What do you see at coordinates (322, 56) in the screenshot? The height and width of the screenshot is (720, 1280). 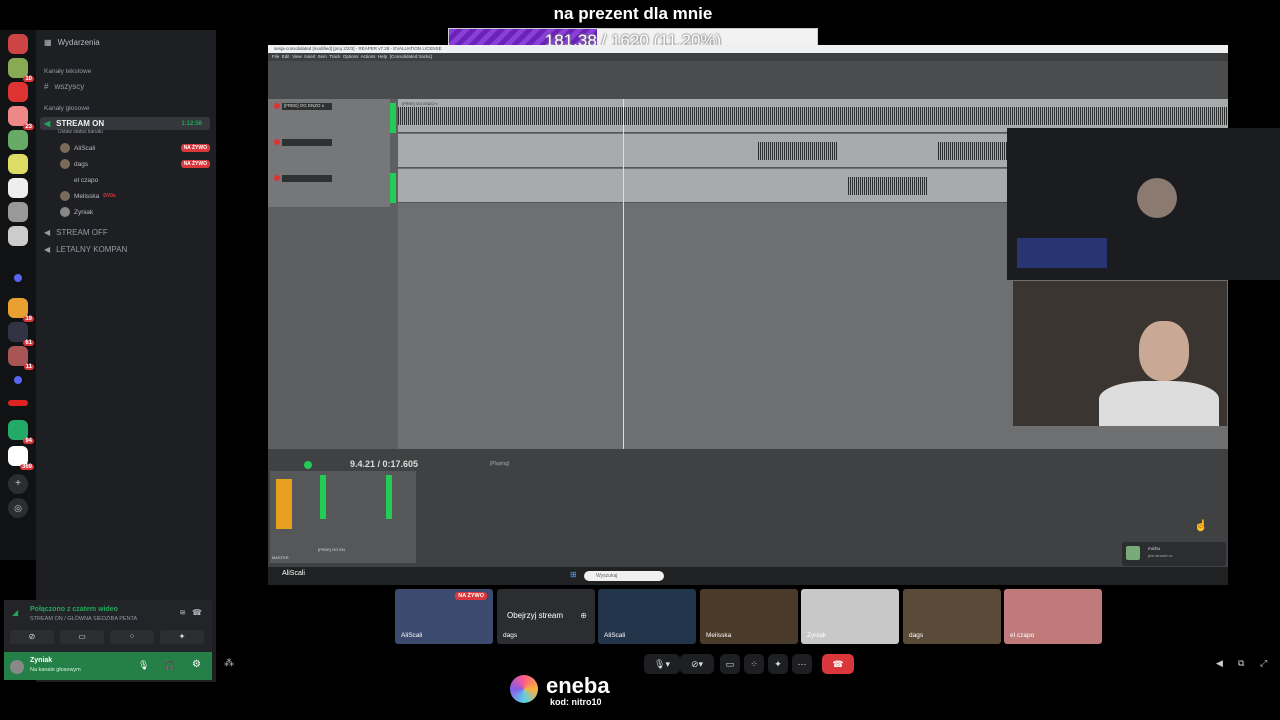 I see `menu-item: Item` at bounding box center [322, 56].